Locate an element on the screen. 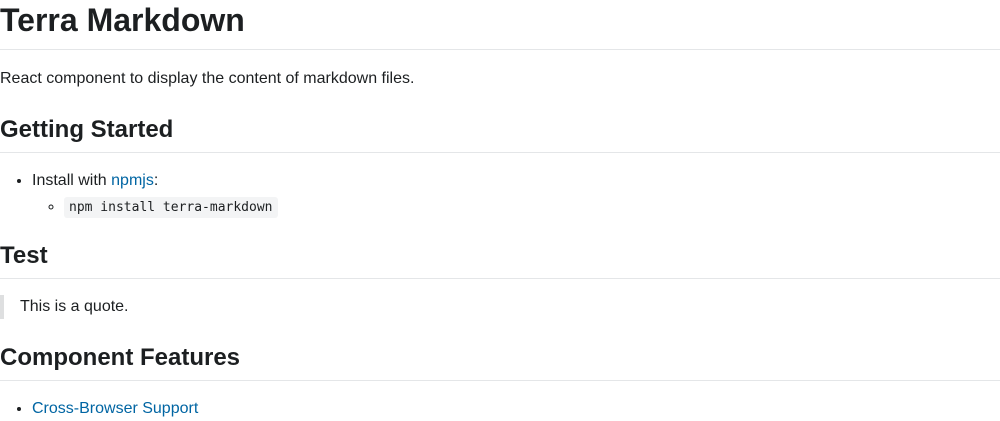 This screenshot has width=1000, height=421. blockquote: This is a quote. is located at coordinates (500, 307).